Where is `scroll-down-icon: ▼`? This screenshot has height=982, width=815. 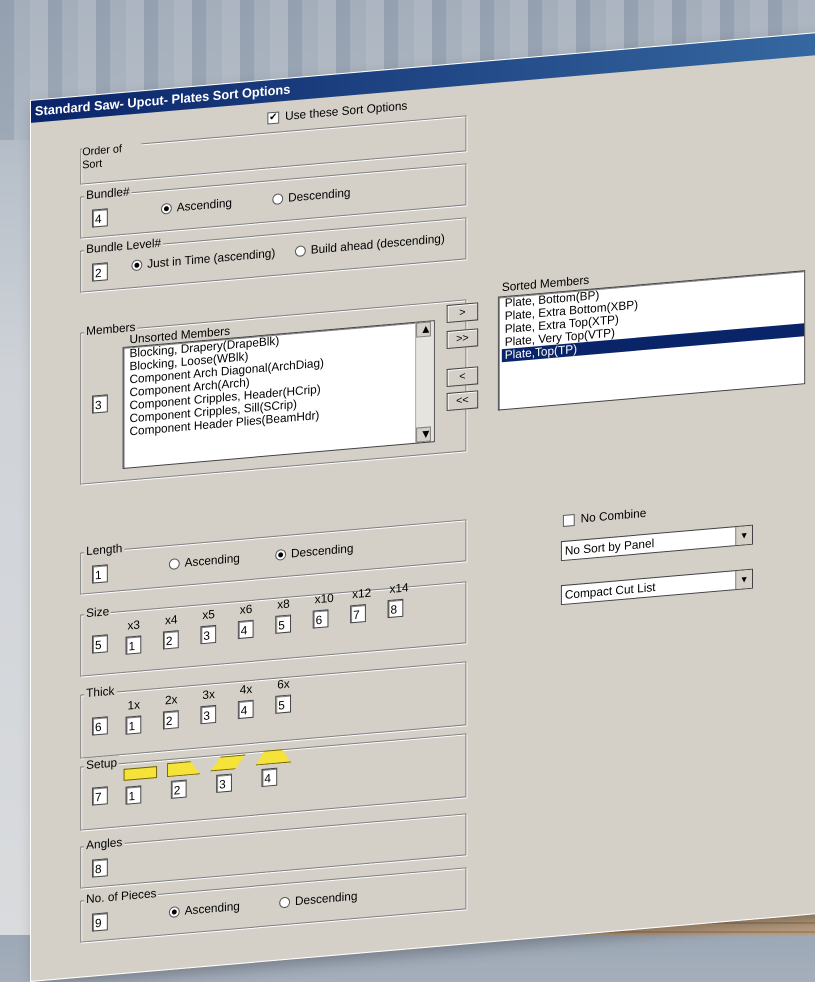 scroll-down-icon: ▼ is located at coordinates (424, 434).